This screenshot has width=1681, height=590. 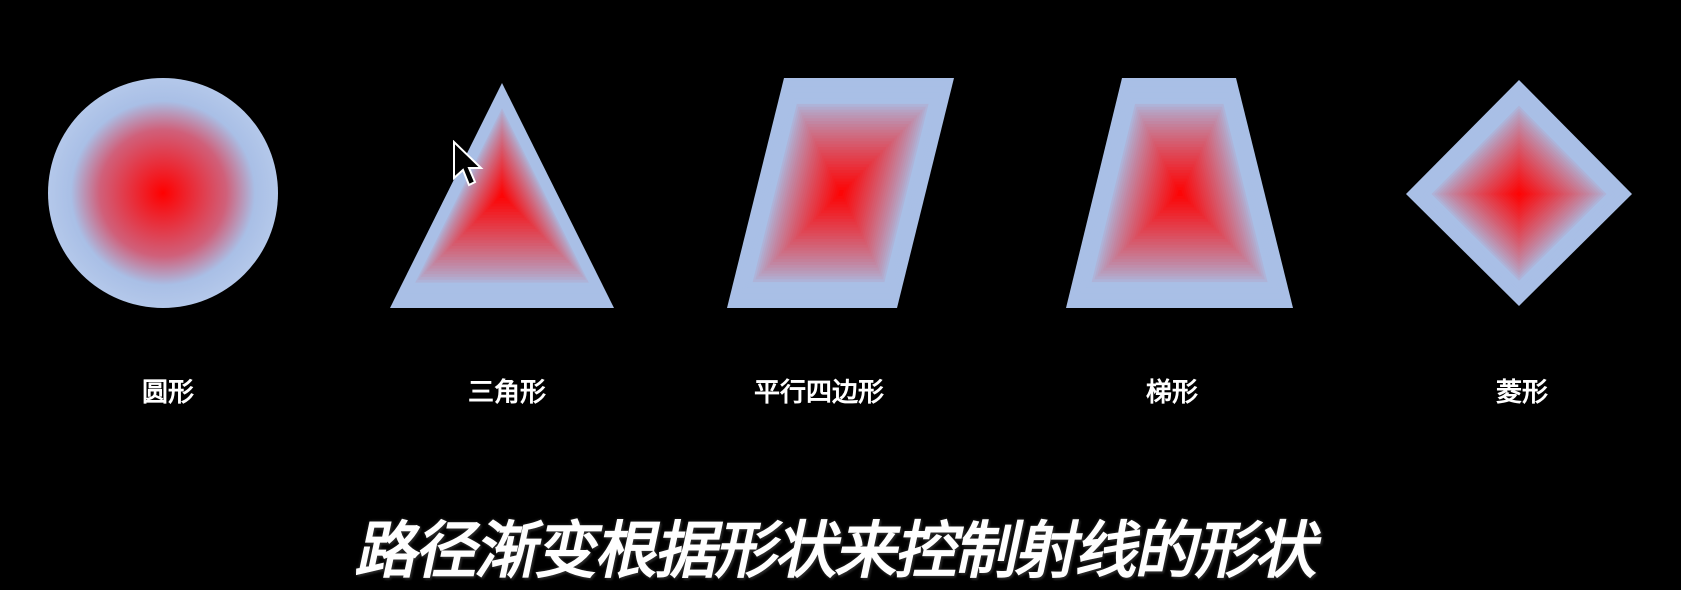 I want to click on label-parallelogram: 平行四边形, so click(x=819, y=393).